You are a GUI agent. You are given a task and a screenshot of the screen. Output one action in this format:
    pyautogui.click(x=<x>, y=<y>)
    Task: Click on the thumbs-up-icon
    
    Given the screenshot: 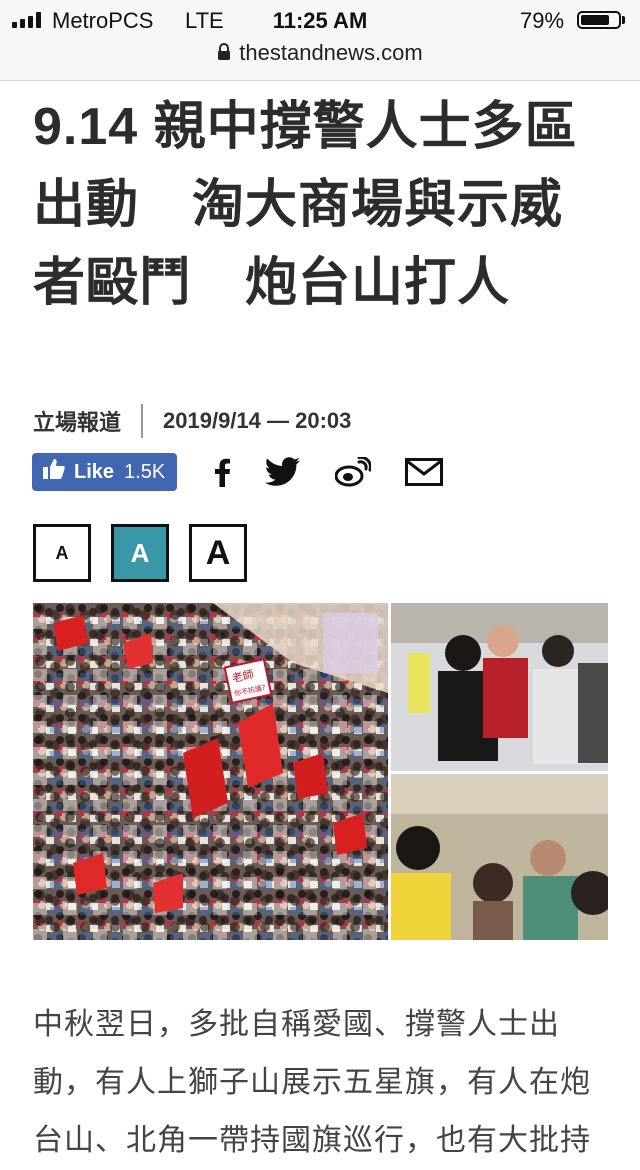 What is the action you would take?
    pyautogui.click(x=54, y=472)
    